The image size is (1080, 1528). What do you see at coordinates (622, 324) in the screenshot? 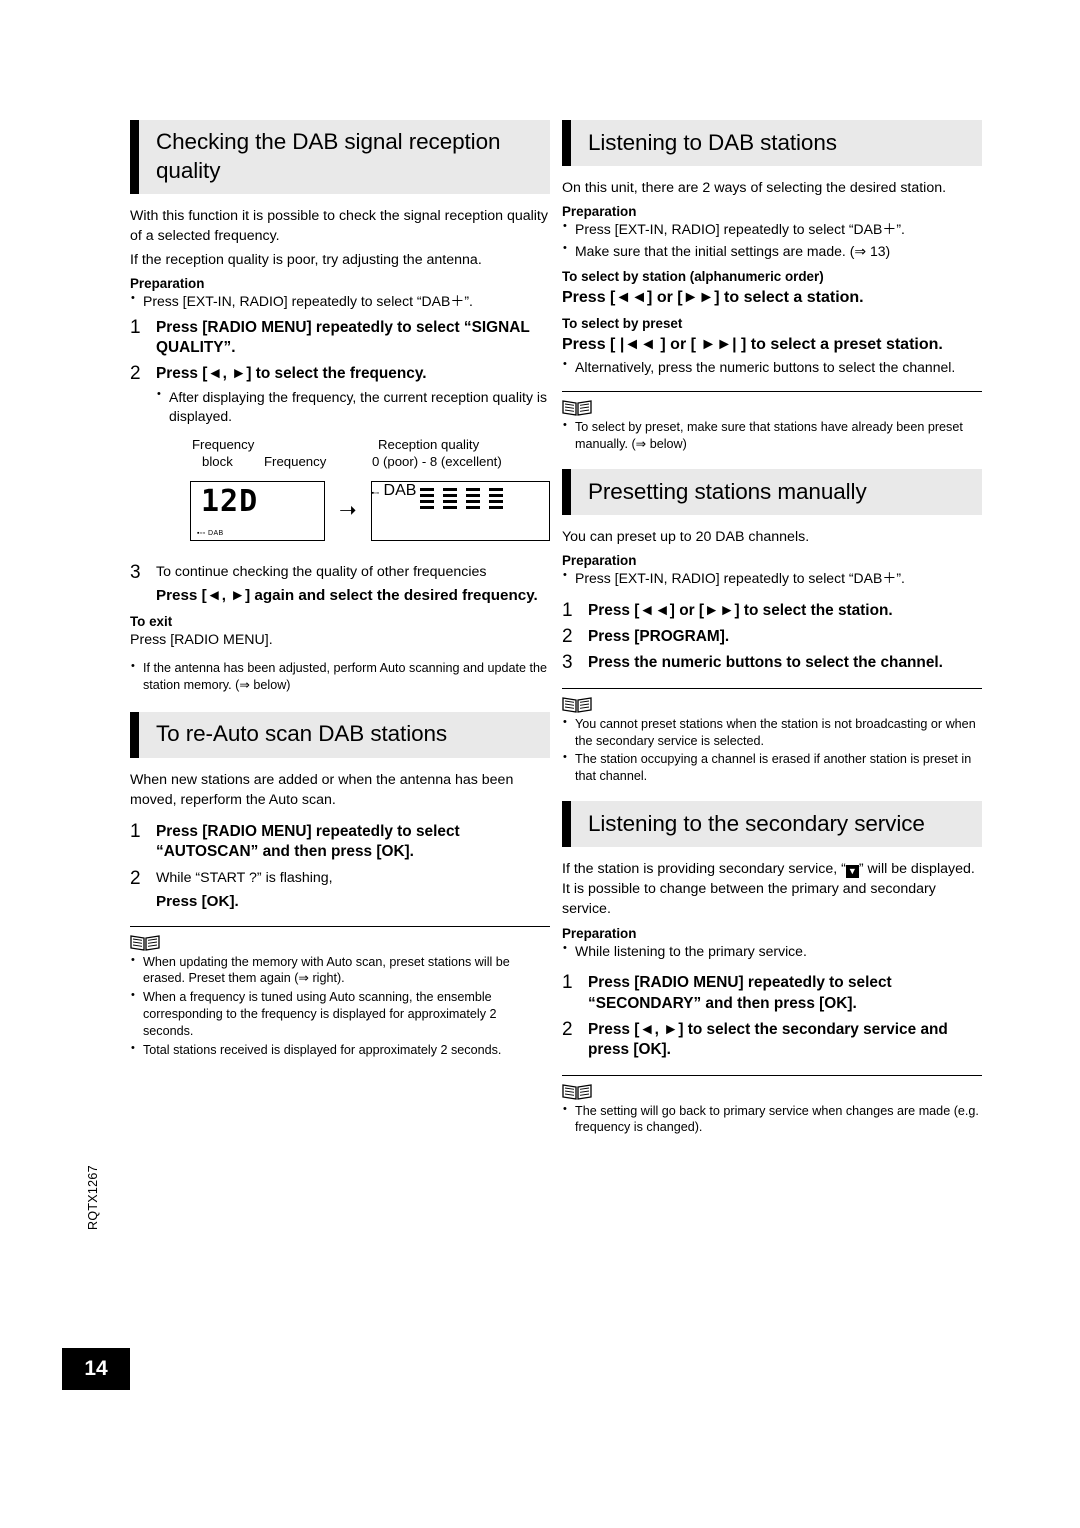
I see `select-by-preset-label: To select by preset` at bounding box center [622, 324].